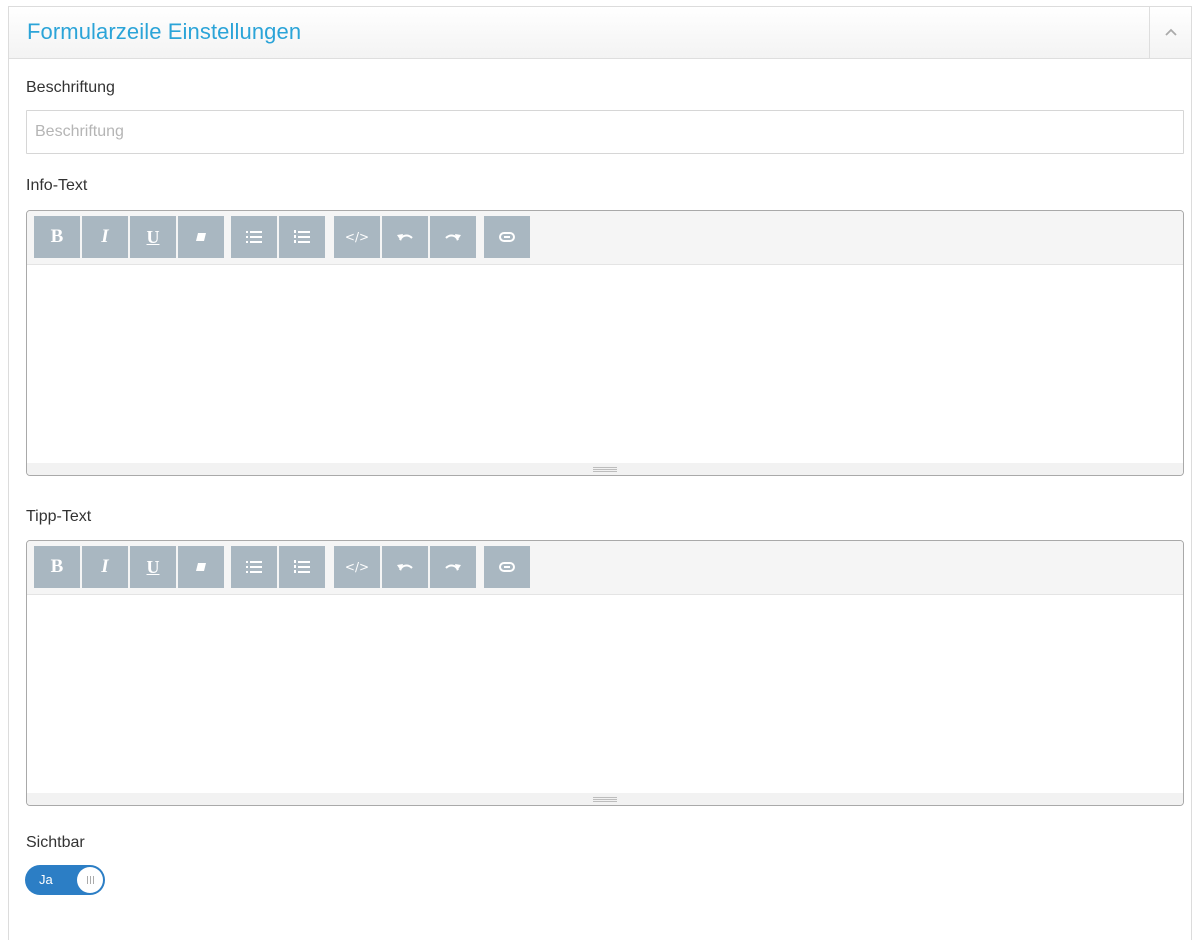 The image size is (1192, 940). I want to click on visible-toggle: Ja, so click(65, 880).